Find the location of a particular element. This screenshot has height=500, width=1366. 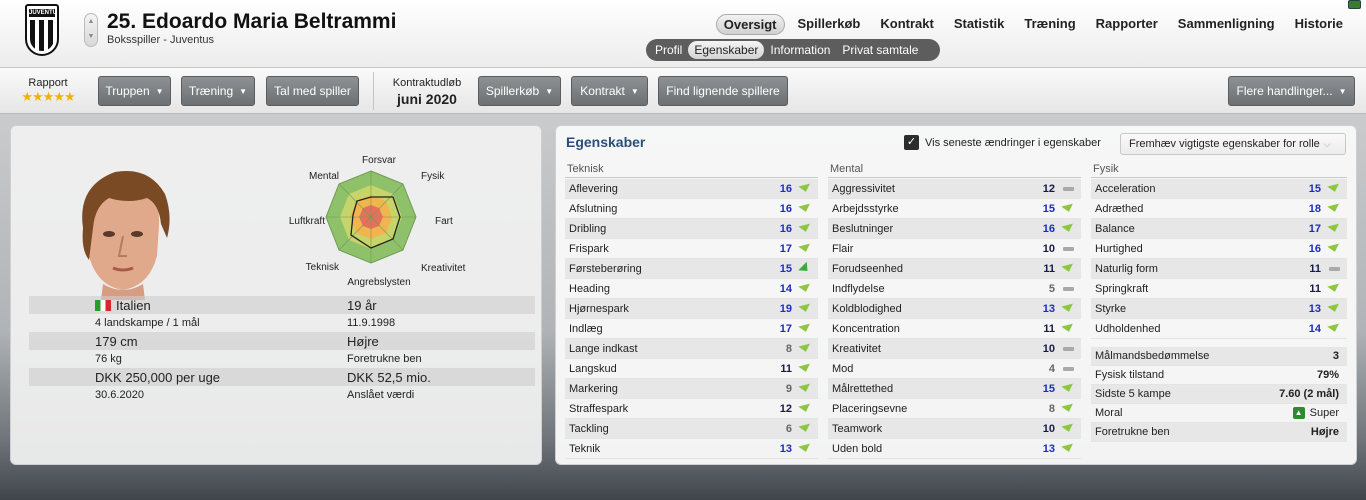

attribute-row: Acceleration 15 is located at coordinates (1219, 189).